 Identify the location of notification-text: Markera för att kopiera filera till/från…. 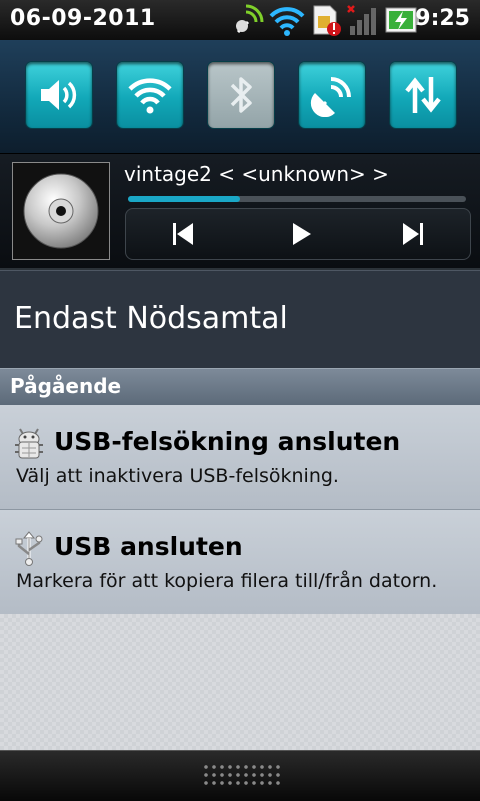
(227, 581).